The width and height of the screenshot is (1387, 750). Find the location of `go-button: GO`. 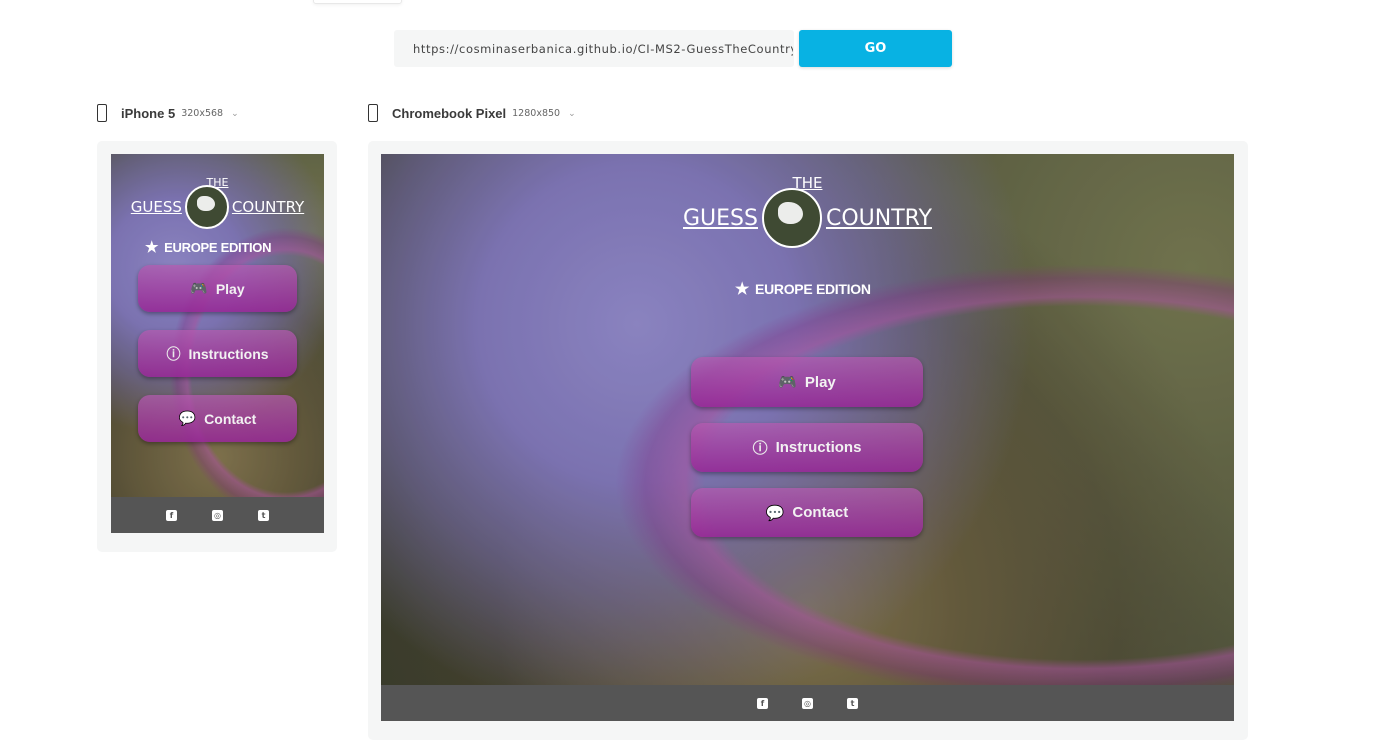

go-button: GO is located at coordinates (875, 48).